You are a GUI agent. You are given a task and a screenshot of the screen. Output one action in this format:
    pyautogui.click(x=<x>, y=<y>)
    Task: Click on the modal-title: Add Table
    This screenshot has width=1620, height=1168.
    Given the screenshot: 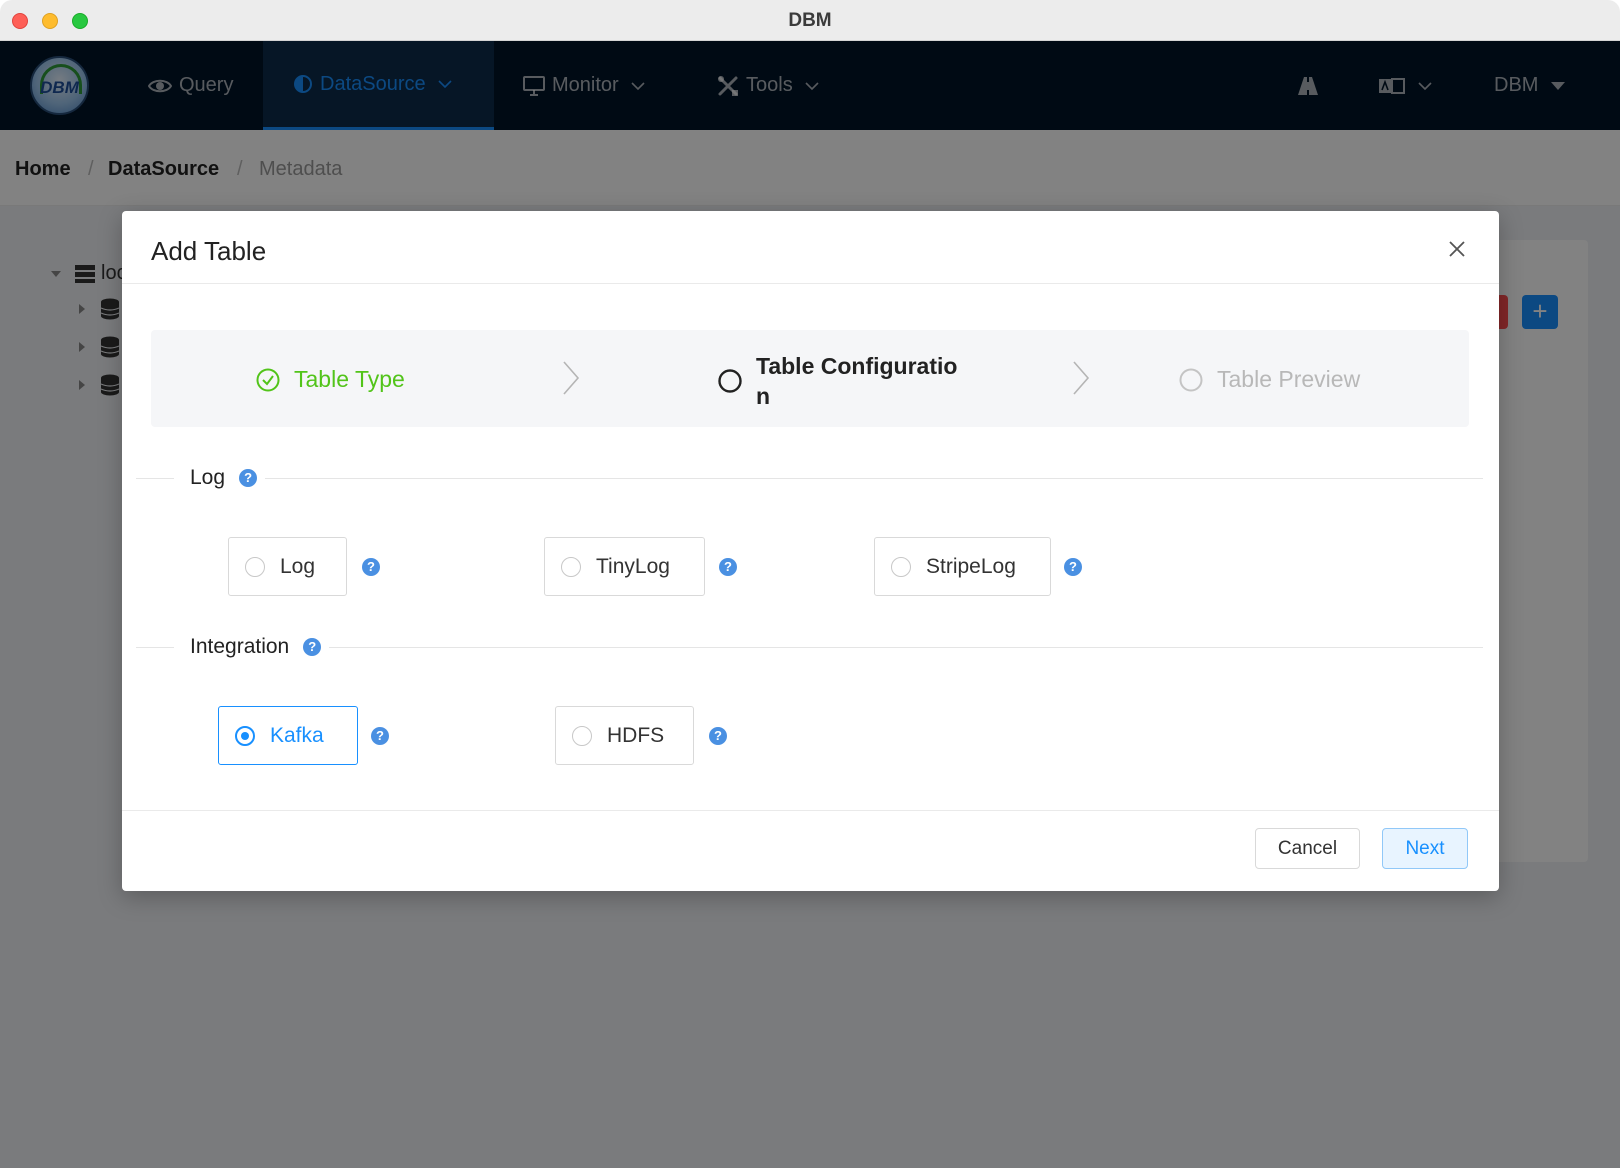 What is the action you would take?
    pyautogui.click(x=209, y=251)
    